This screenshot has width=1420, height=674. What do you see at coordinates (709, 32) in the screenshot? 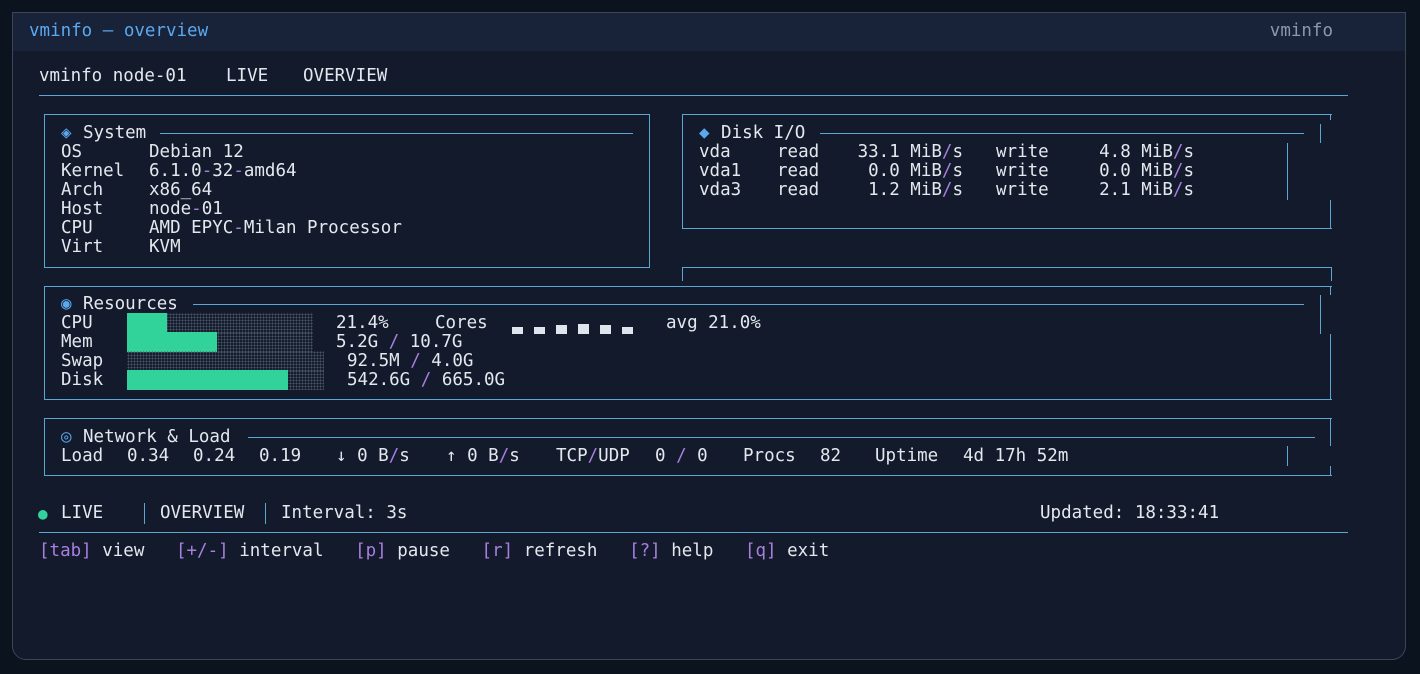
I see `title-bar: vminfo — overview vminfo` at bounding box center [709, 32].